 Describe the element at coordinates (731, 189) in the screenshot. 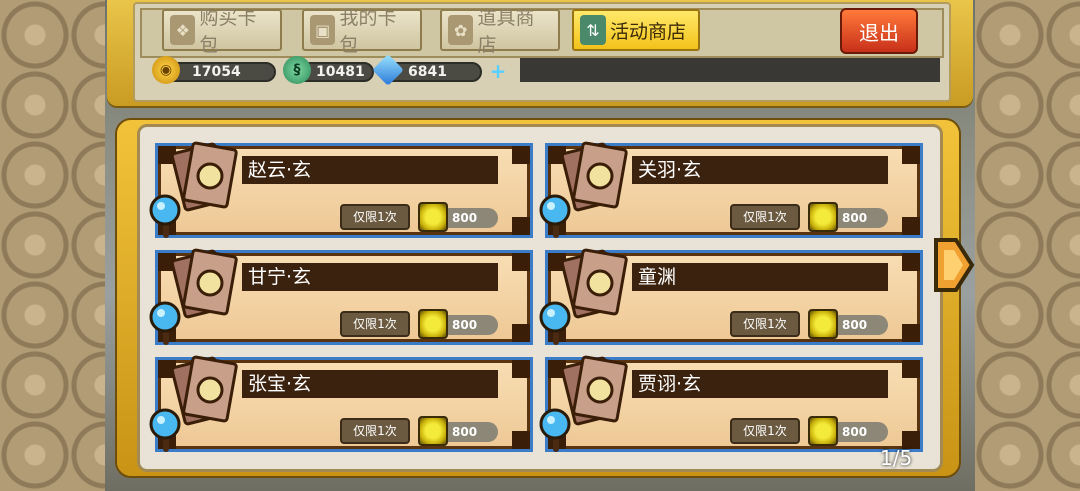

I see `shop-card: 关羽·玄 仅限1次 800` at that location.